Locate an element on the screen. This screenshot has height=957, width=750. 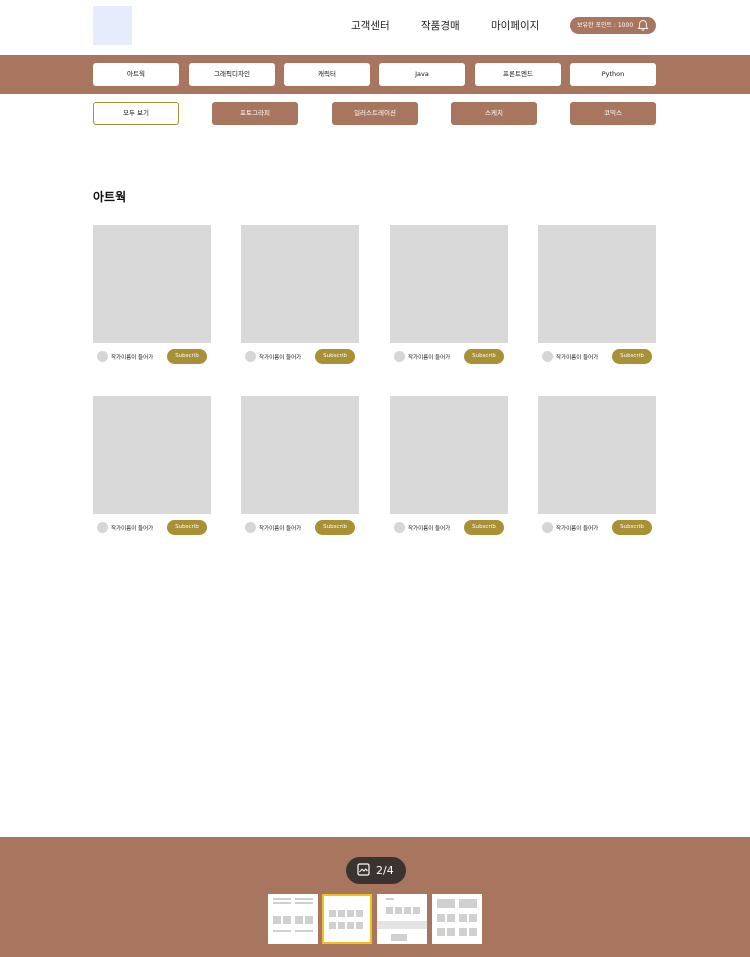
nav-customer-center: 고객센터 is located at coordinates (370, 25).